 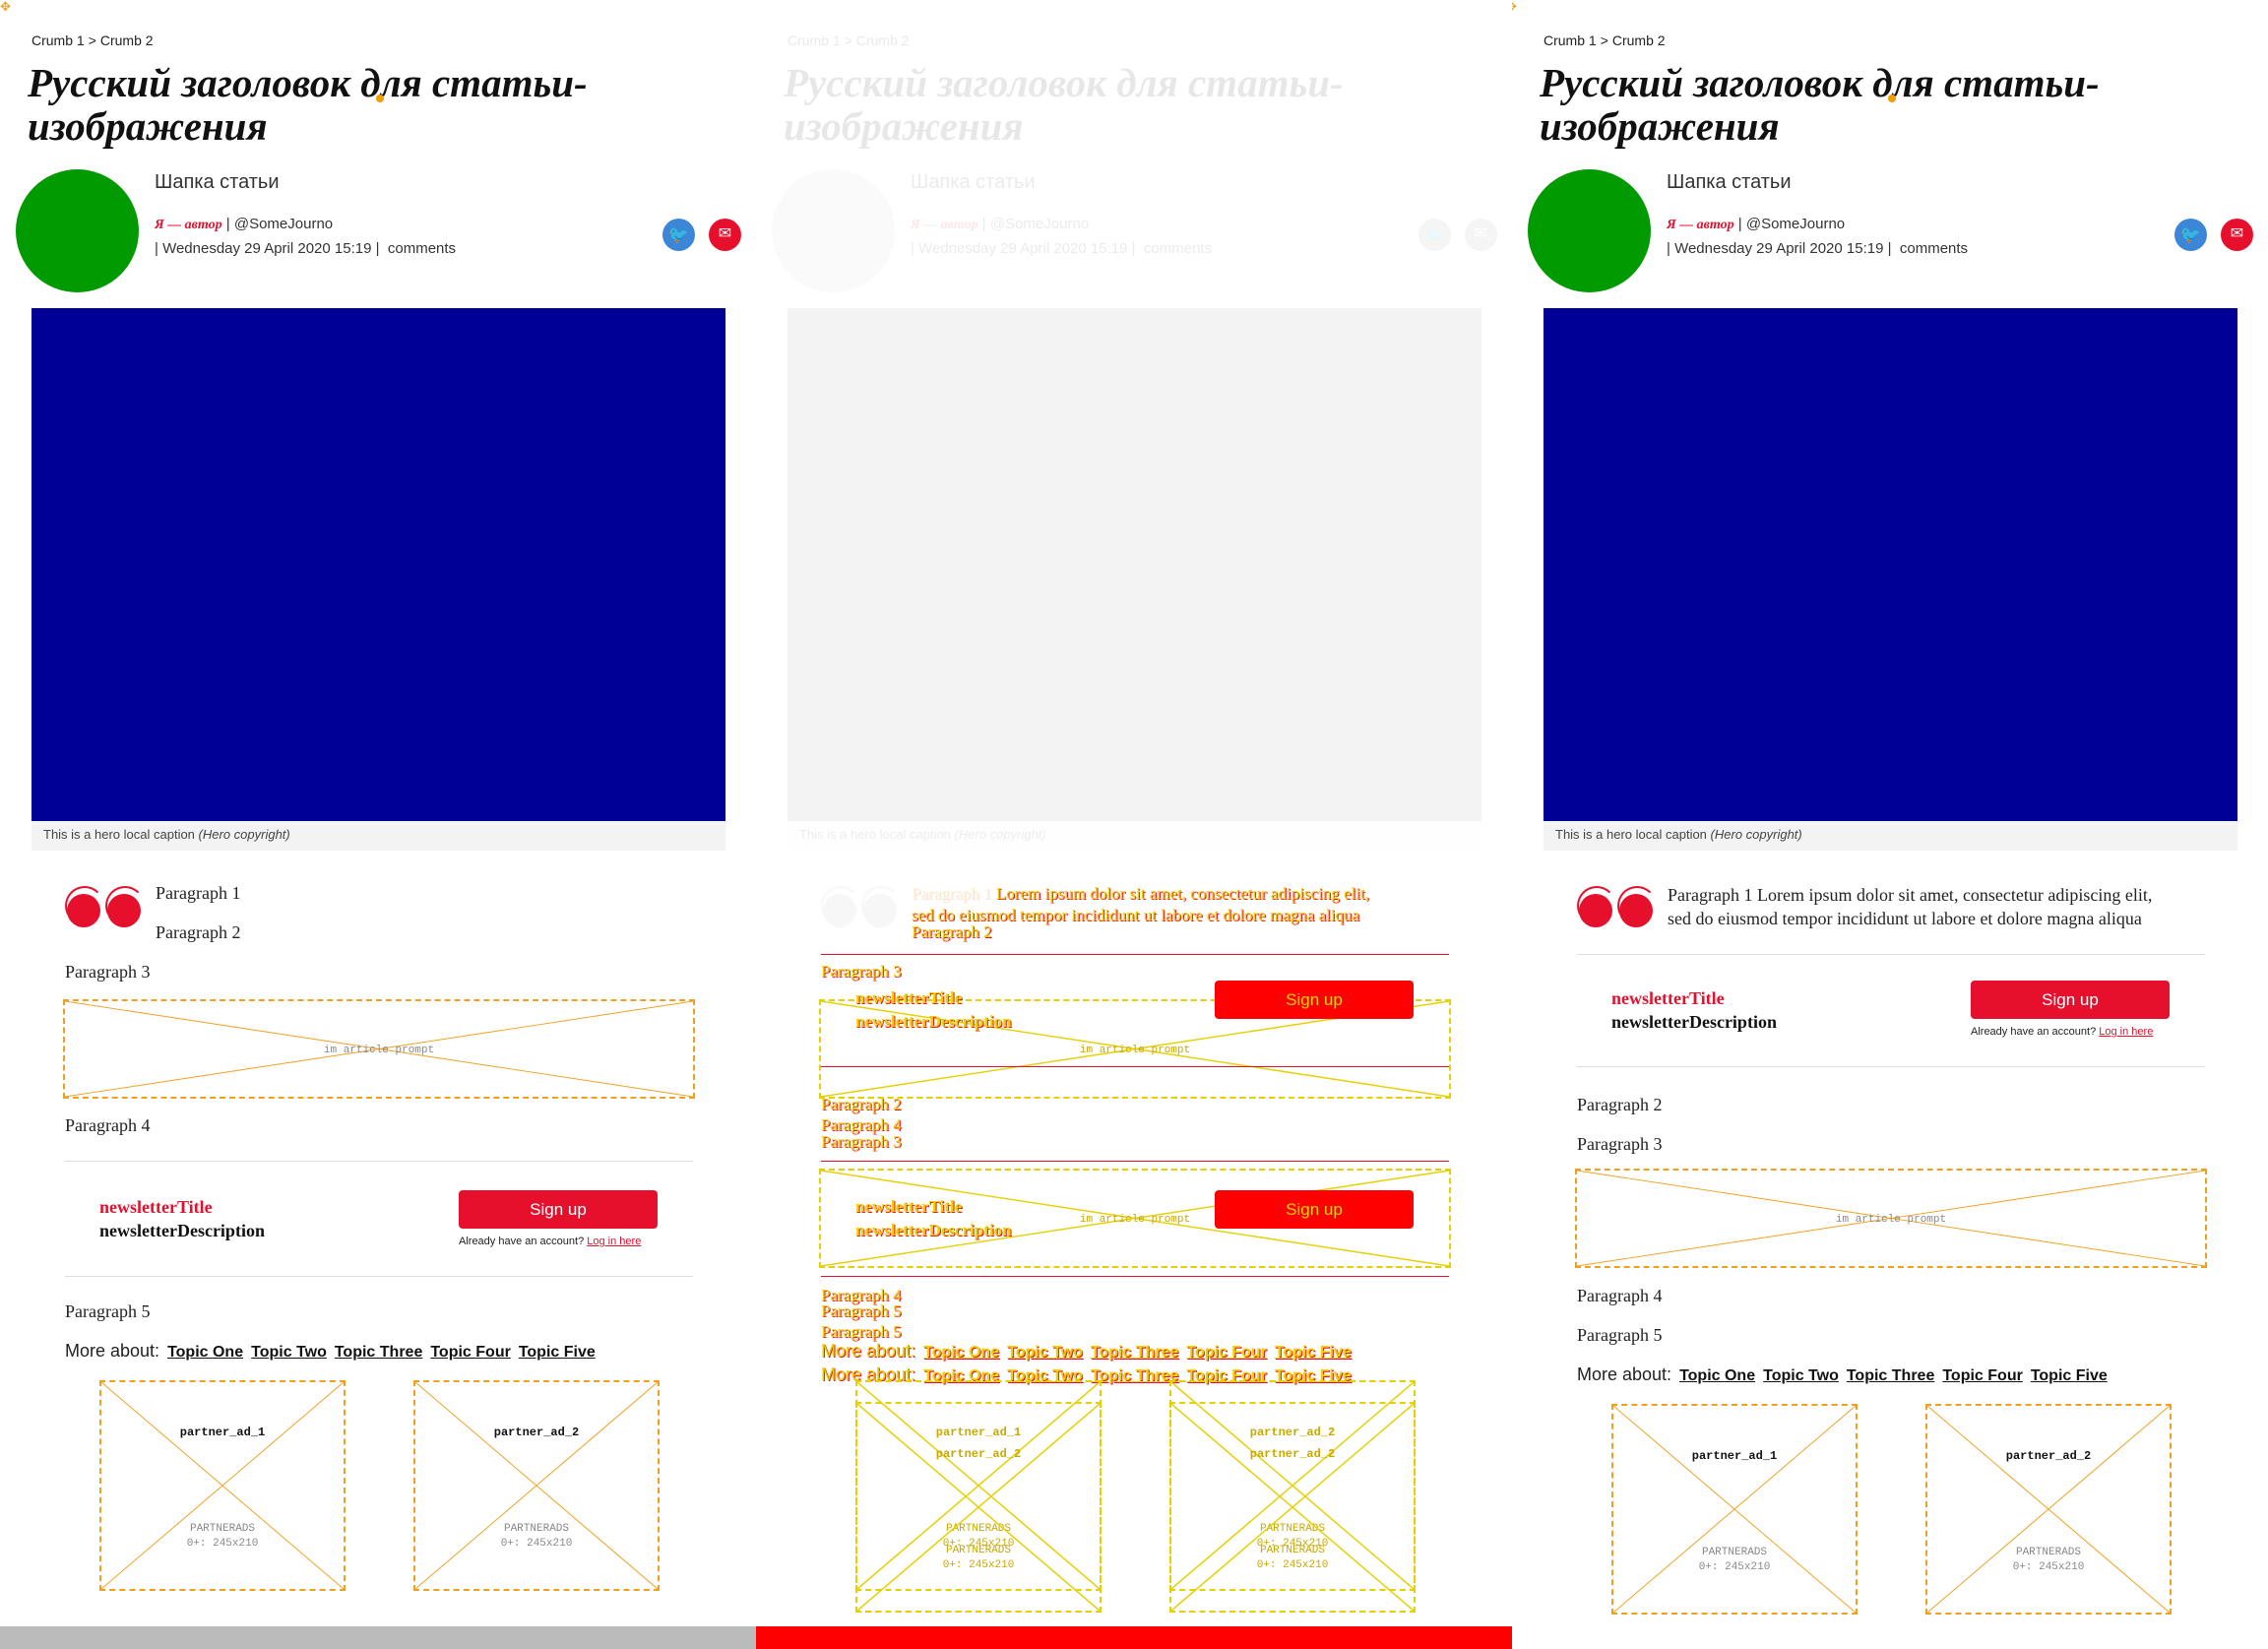 I want to click on diff-signup-button: Sign up, so click(x=1314, y=1000).